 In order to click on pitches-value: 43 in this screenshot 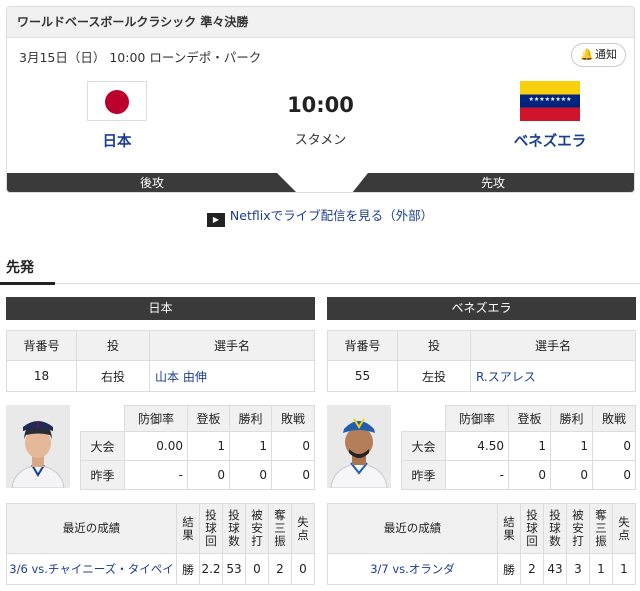, I will do `click(555, 569)`.